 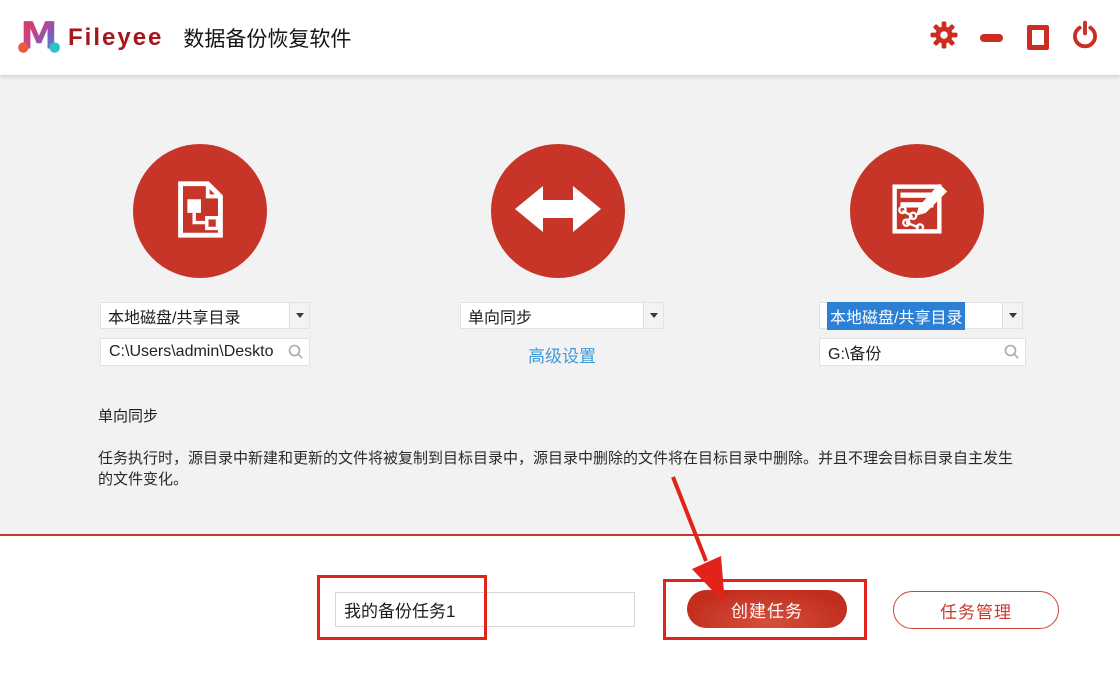 What do you see at coordinates (562, 354) in the screenshot?
I see `advanced-settings-link: 高级设置` at bounding box center [562, 354].